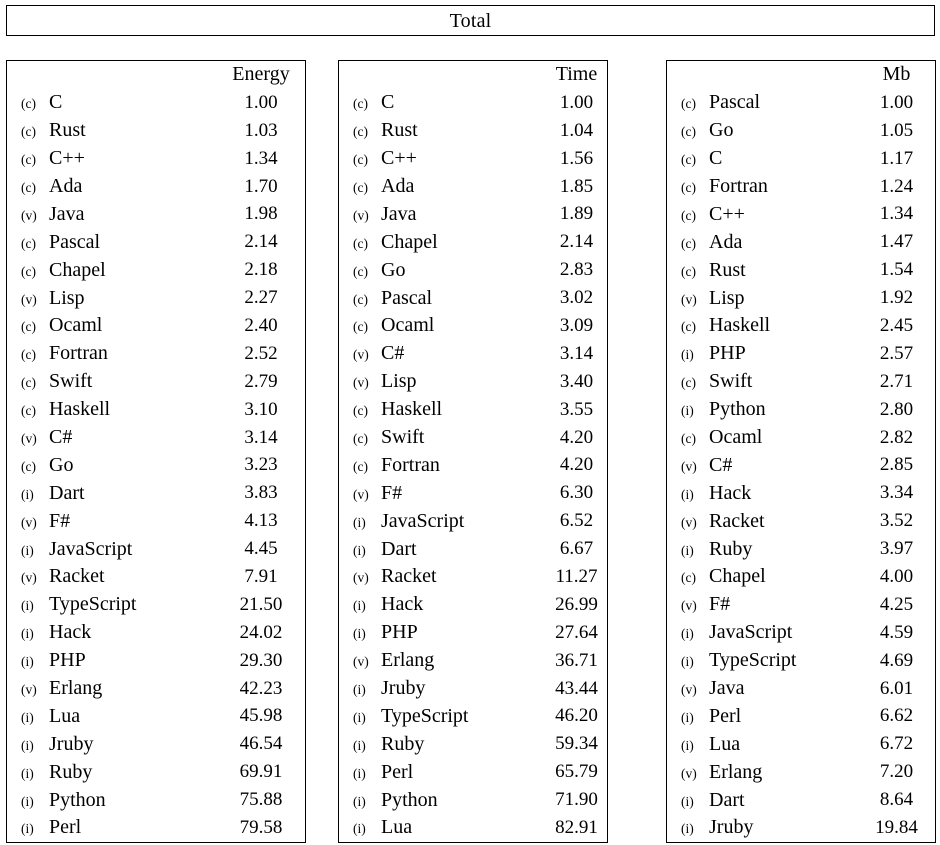 This screenshot has width=940, height=845. Describe the element at coordinates (112, 772) in the screenshot. I see `language-cell: (i) Ruby` at that location.